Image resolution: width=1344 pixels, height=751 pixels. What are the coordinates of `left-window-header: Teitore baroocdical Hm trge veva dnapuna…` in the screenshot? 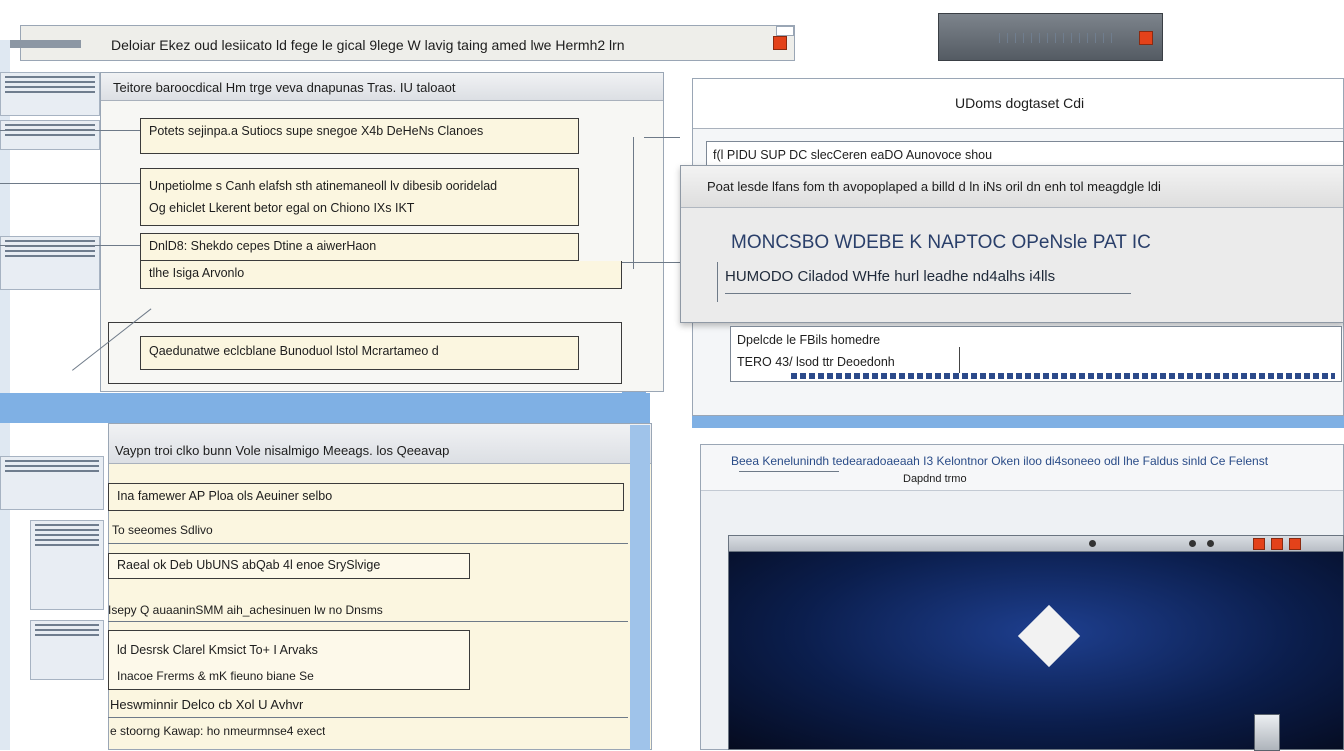 It's located at (382, 87).